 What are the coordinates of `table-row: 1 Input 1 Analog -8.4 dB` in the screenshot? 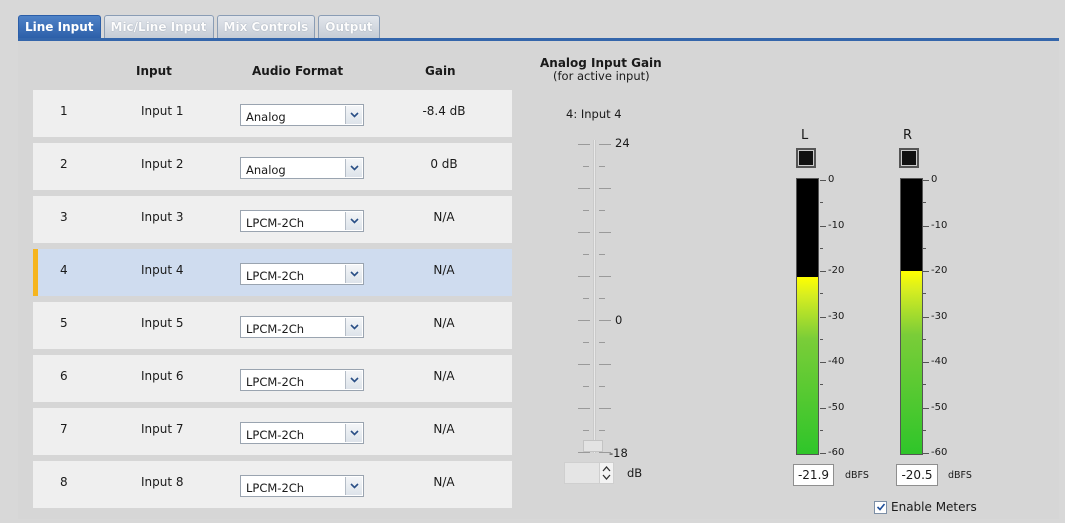 It's located at (272, 113).